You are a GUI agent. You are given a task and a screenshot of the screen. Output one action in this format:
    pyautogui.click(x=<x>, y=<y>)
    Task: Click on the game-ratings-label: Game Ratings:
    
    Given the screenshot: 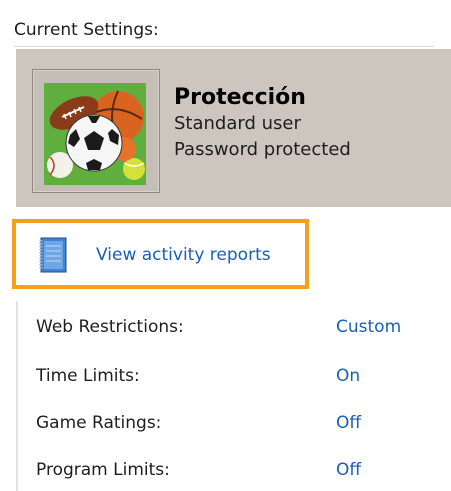 What is the action you would take?
    pyautogui.click(x=99, y=423)
    